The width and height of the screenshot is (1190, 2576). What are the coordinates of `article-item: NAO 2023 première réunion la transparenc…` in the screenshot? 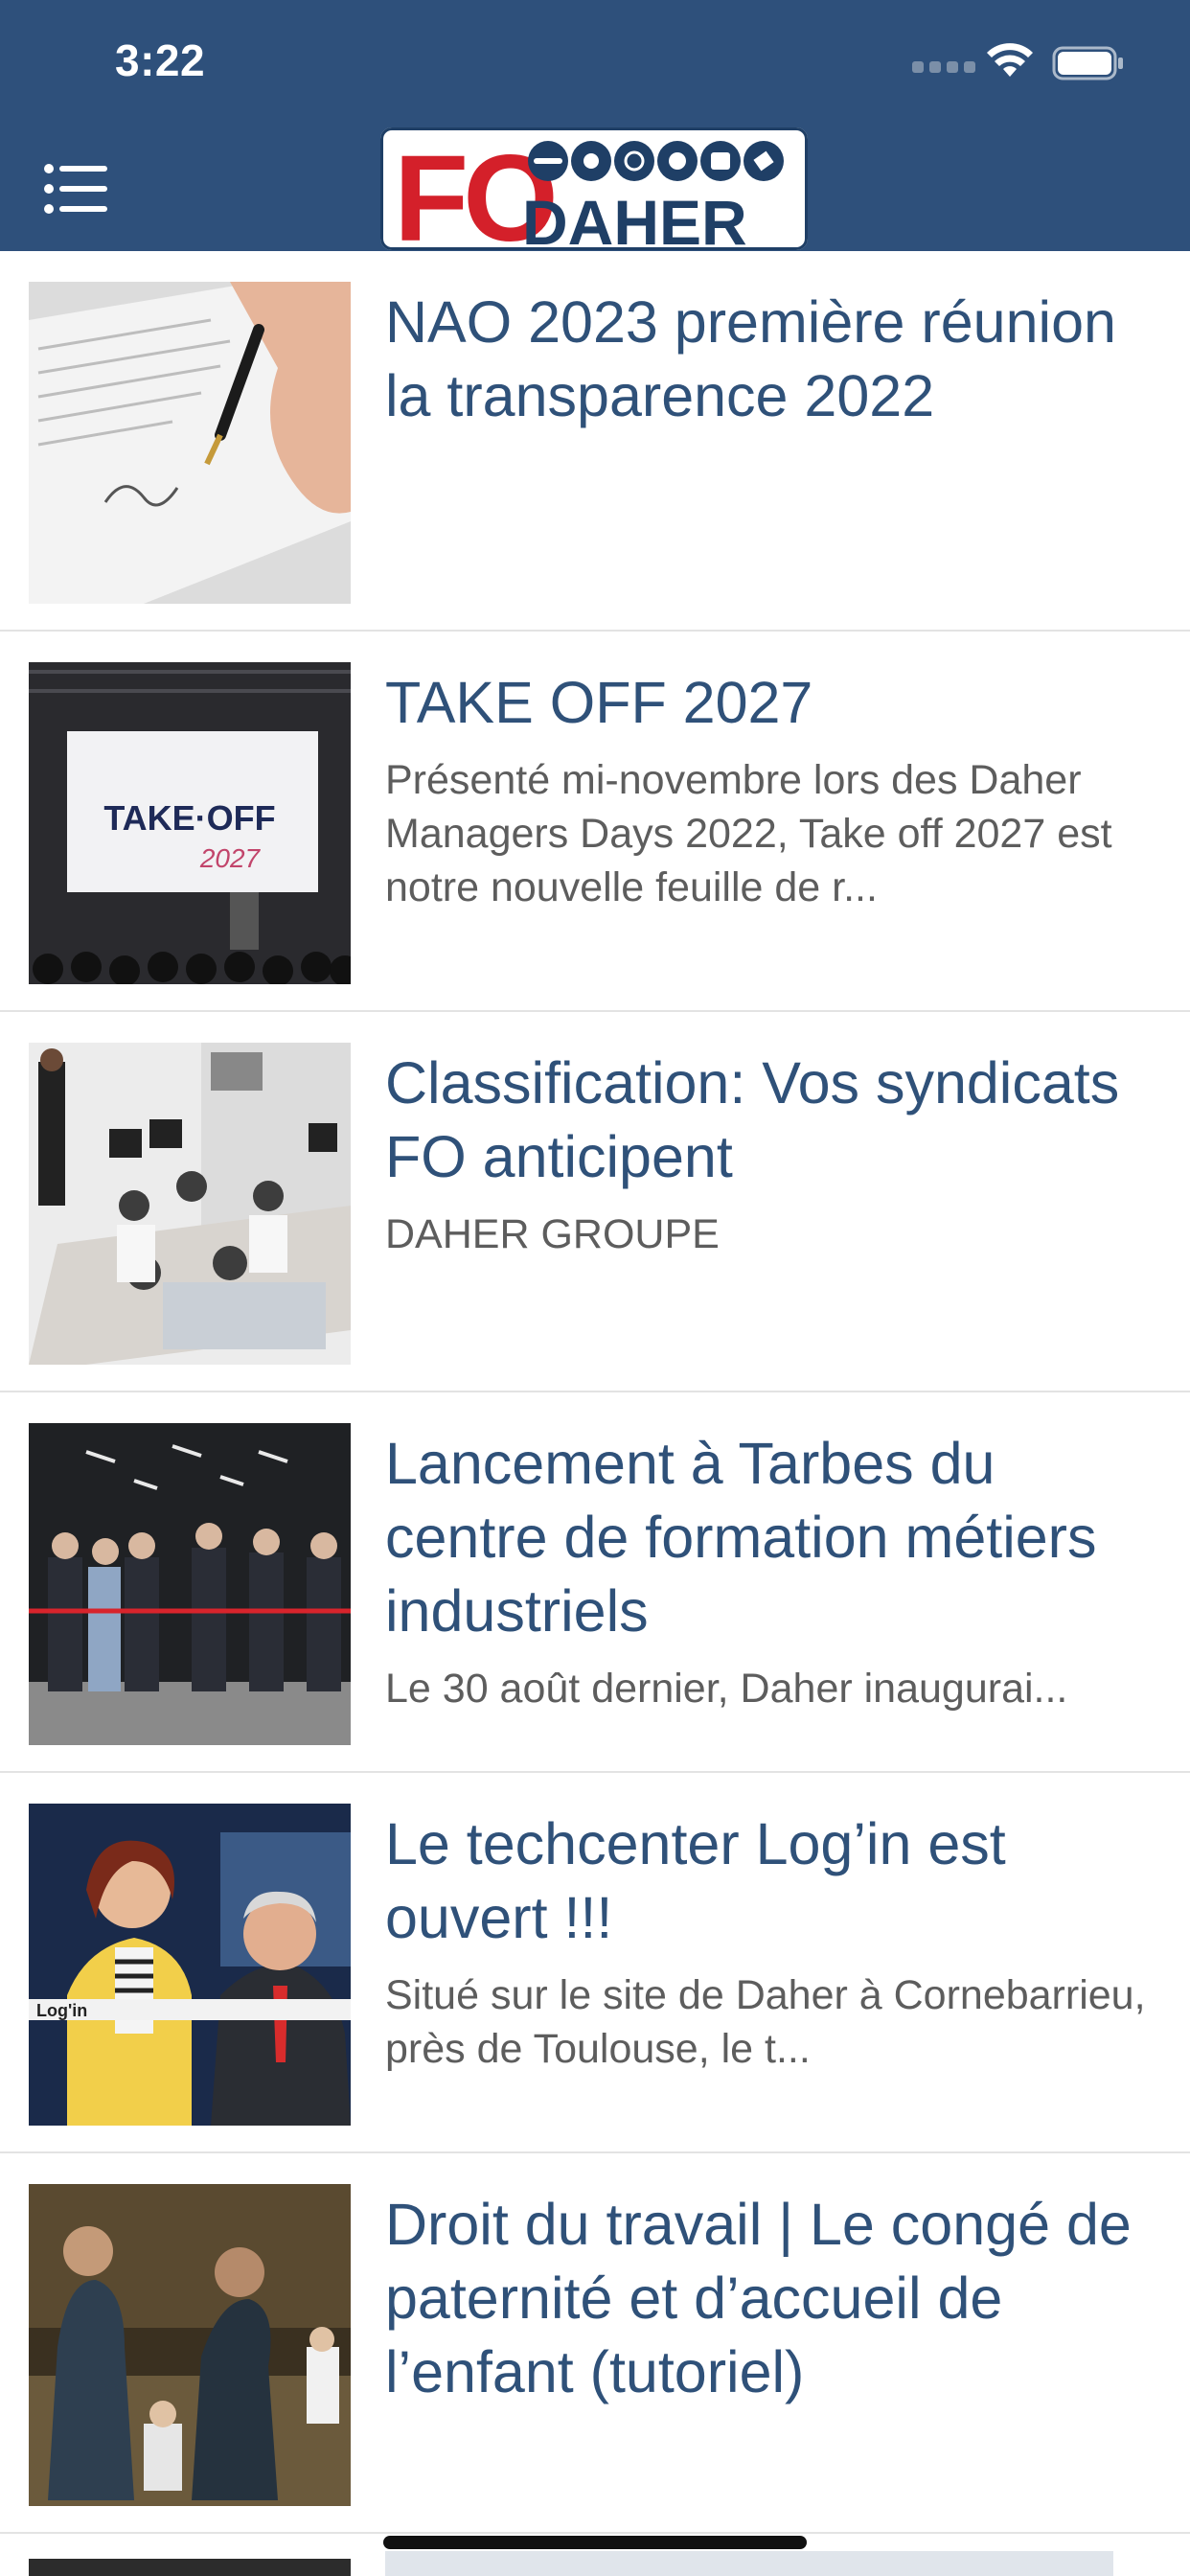 It's located at (595, 441).